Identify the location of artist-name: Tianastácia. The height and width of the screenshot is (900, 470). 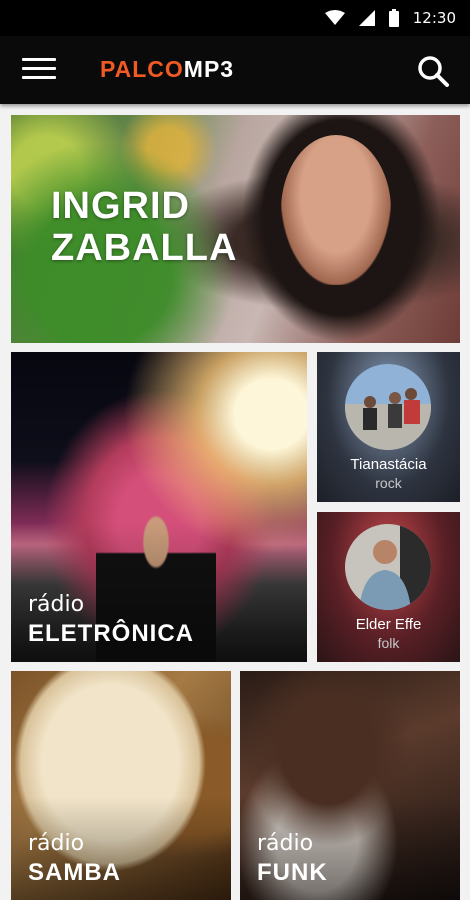
(388, 464).